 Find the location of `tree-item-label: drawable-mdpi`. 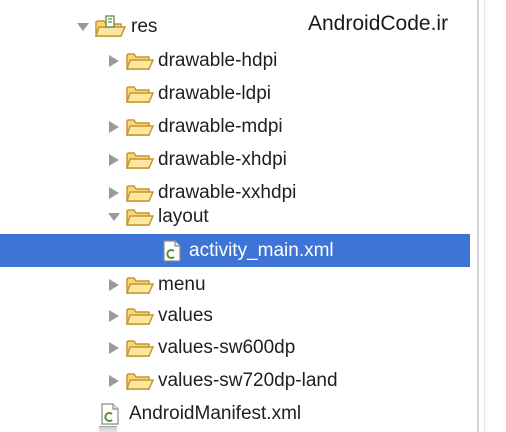

tree-item-label: drawable-mdpi is located at coordinates (220, 126).